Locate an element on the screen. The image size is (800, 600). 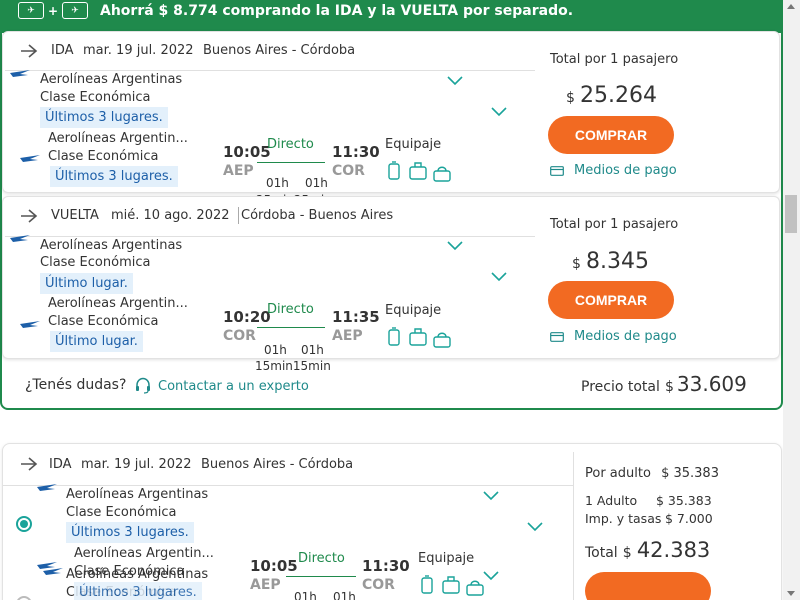
arrive-time: 11:35 is located at coordinates (356, 317).